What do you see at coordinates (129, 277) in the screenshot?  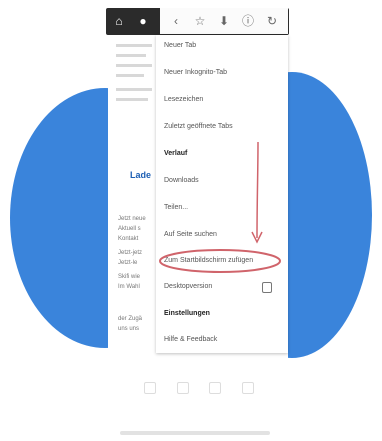 I see `page-text: Skifi wie` at bounding box center [129, 277].